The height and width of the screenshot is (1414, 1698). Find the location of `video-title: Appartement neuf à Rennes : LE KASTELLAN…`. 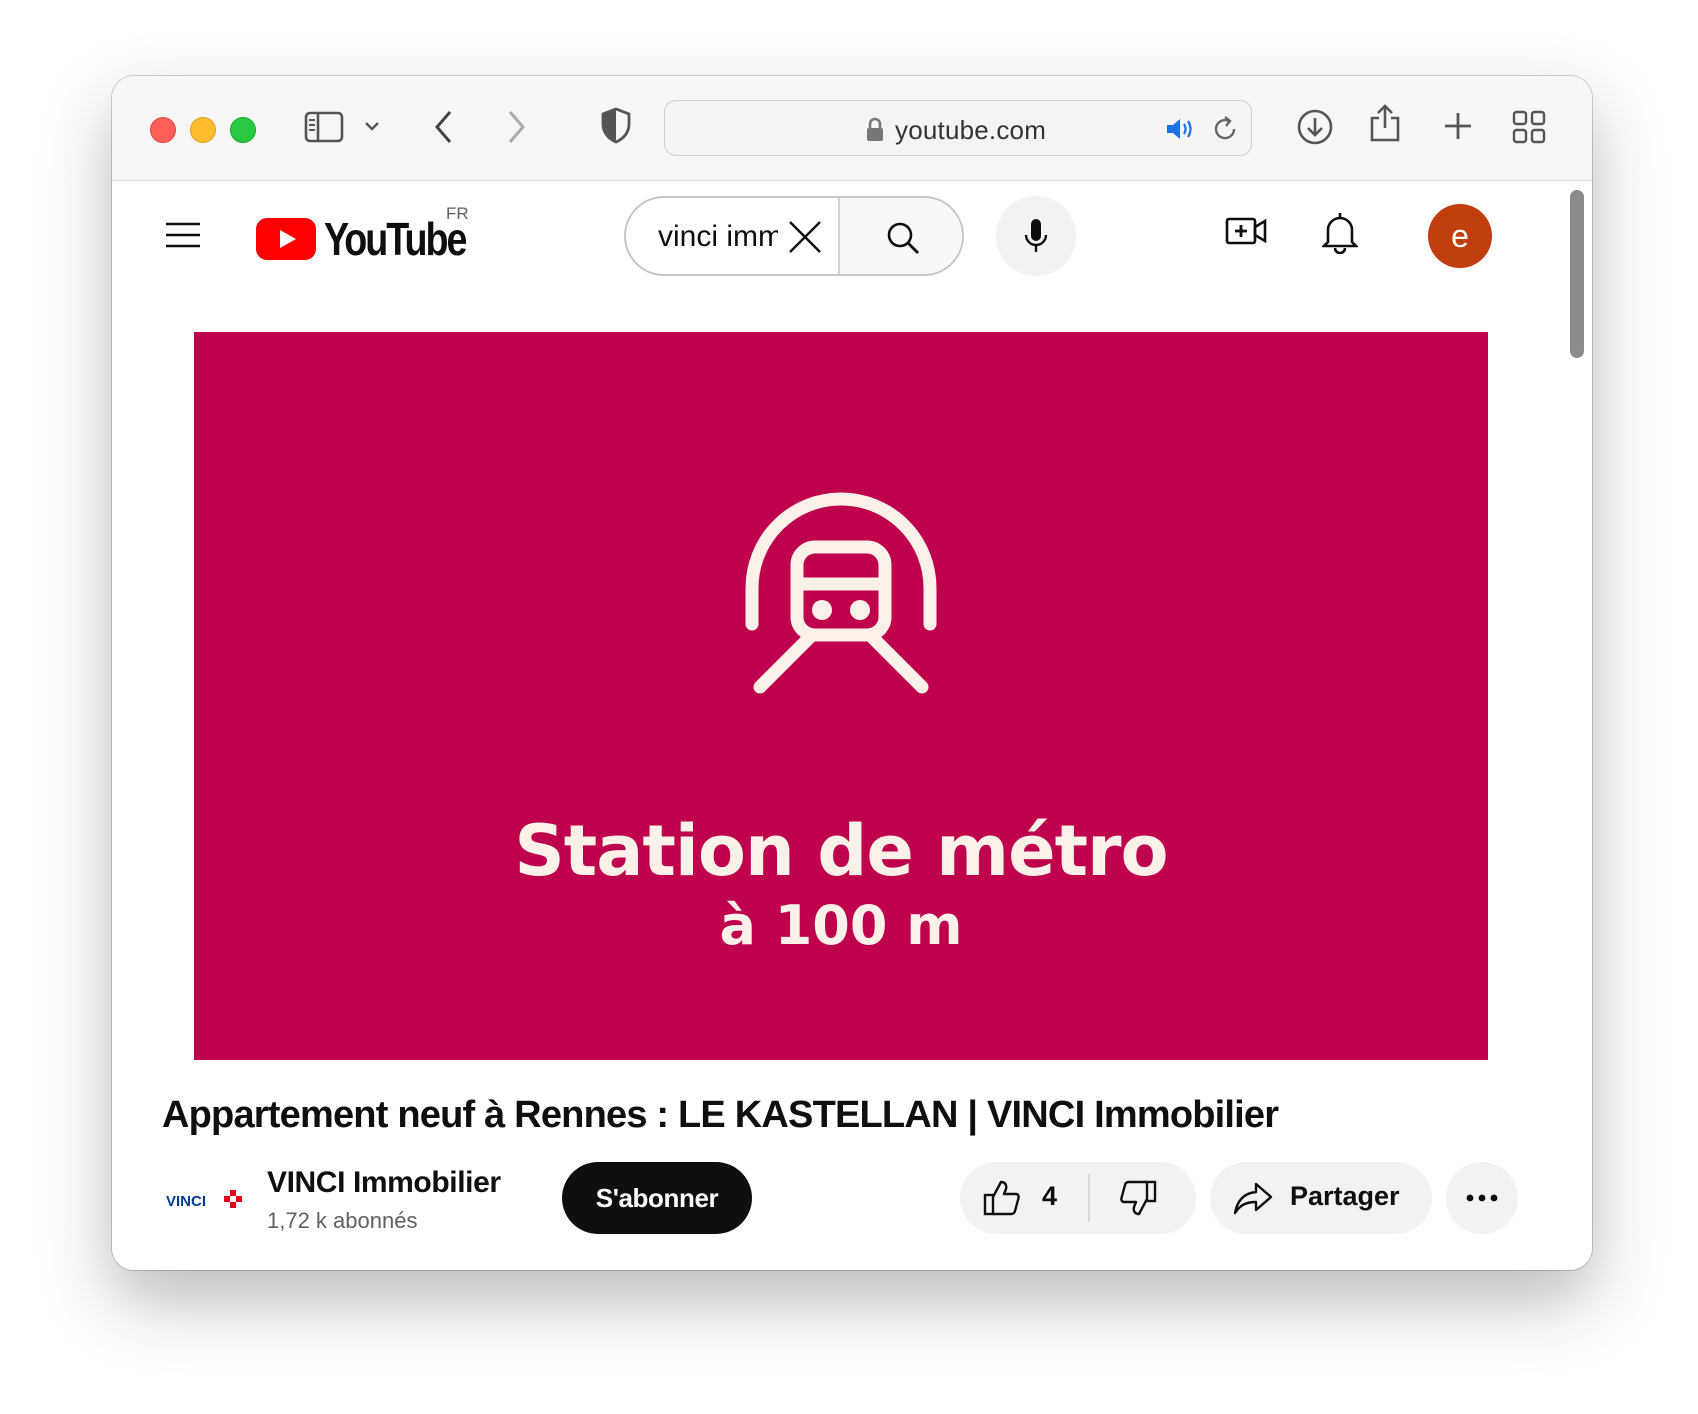

video-title: Appartement neuf à Rennes : LE KASTELLAN… is located at coordinates (720, 1115).